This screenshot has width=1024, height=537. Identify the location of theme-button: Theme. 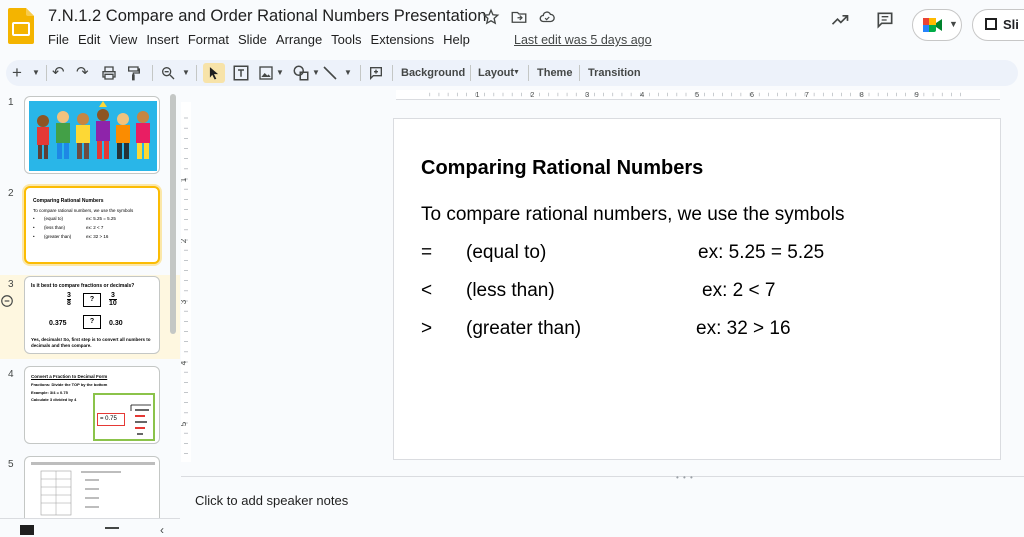
(554, 73).